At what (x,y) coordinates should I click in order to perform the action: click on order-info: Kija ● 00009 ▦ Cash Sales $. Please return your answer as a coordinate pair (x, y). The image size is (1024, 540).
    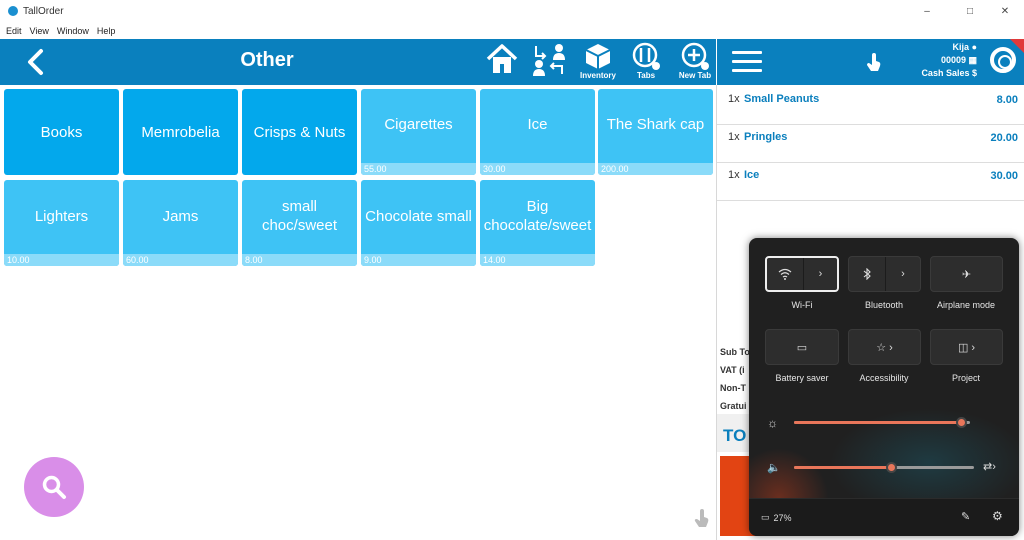
    Looking at the image, I should click on (949, 60).